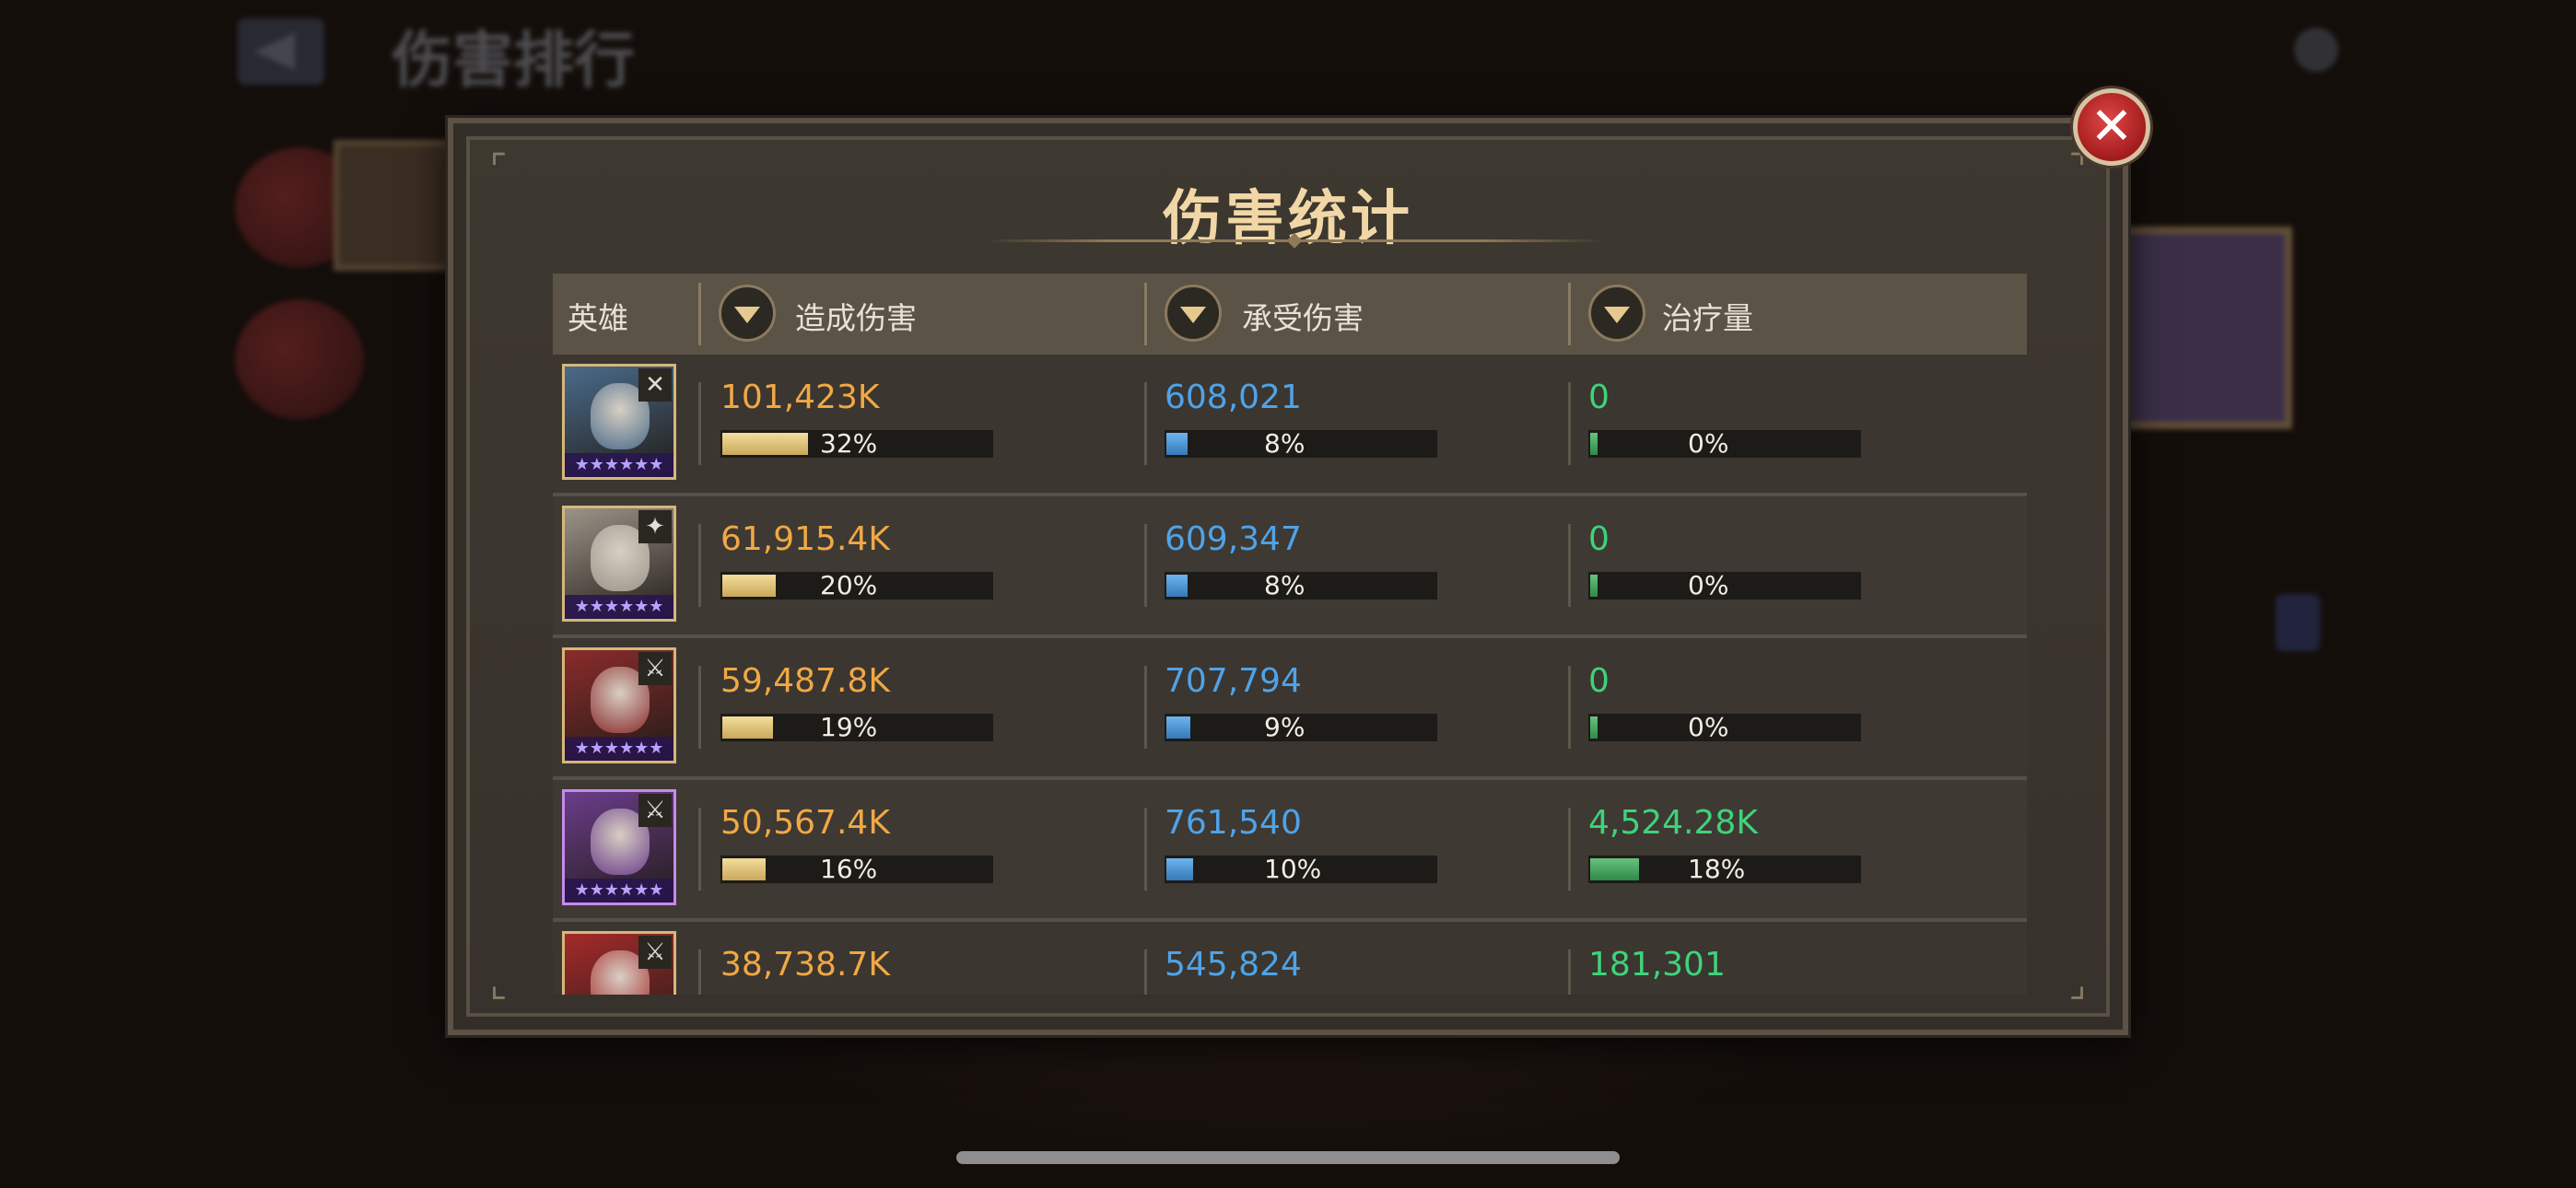 The height and width of the screenshot is (1188, 2576). I want to click on damage-taken-value: 707,794, so click(1233, 681).